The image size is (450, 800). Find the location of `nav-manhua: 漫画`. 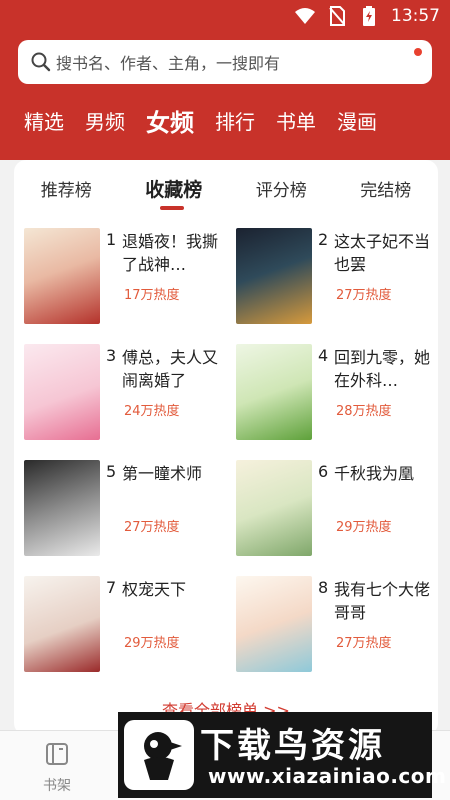

nav-manhua: 漫画 is located at coordinates (357, 120).